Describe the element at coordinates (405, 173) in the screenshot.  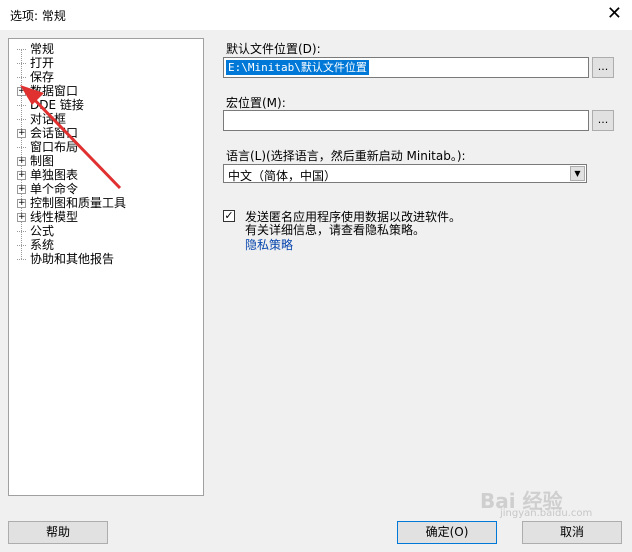
I see `language-select: 中文（简体，中国） ▼` at that location.